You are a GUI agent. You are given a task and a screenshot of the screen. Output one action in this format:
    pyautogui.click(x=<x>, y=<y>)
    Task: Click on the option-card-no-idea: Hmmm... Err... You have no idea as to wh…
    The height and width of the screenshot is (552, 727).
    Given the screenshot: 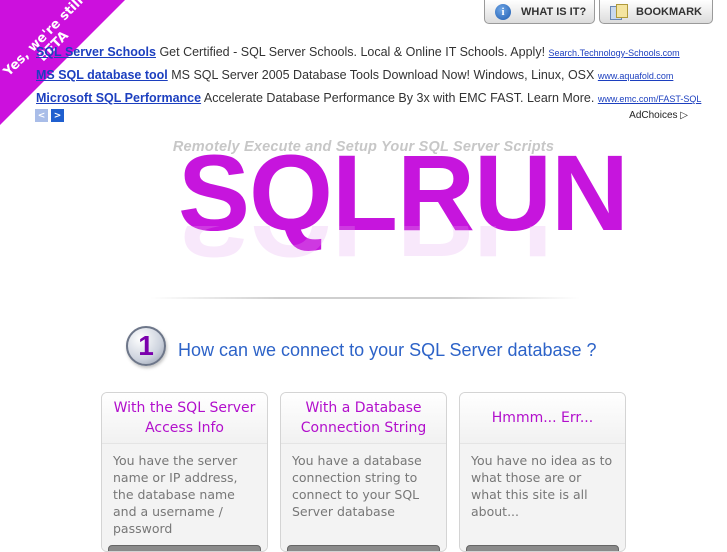 What is the action you would take?
    pyautogui.click(x=542, y=472)
    